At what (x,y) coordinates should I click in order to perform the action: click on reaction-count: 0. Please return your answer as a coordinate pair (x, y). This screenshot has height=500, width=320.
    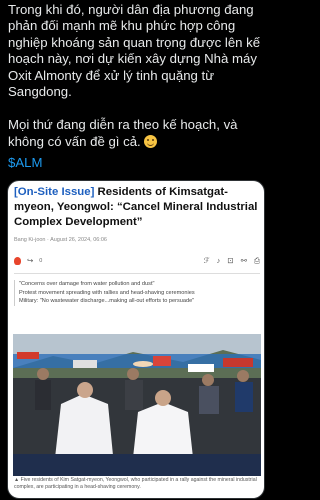
    Looking at the image, I should click on (41, 261).